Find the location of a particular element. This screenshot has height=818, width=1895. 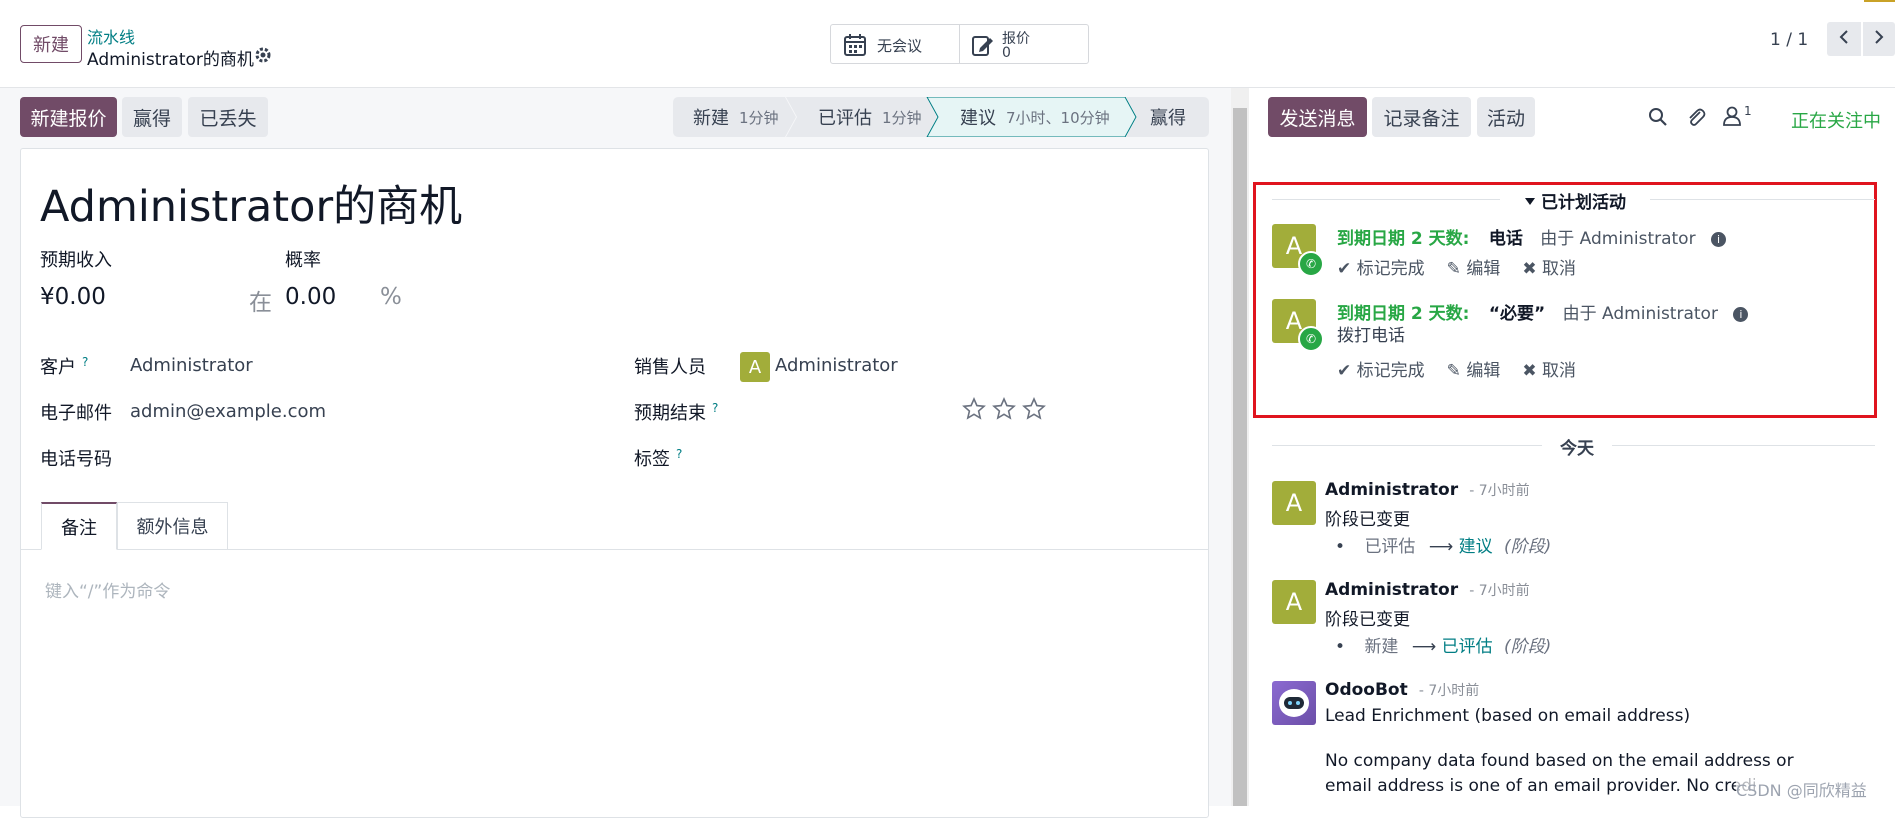

pencil-icon: ✎ is located at coordinates (1453, 371).